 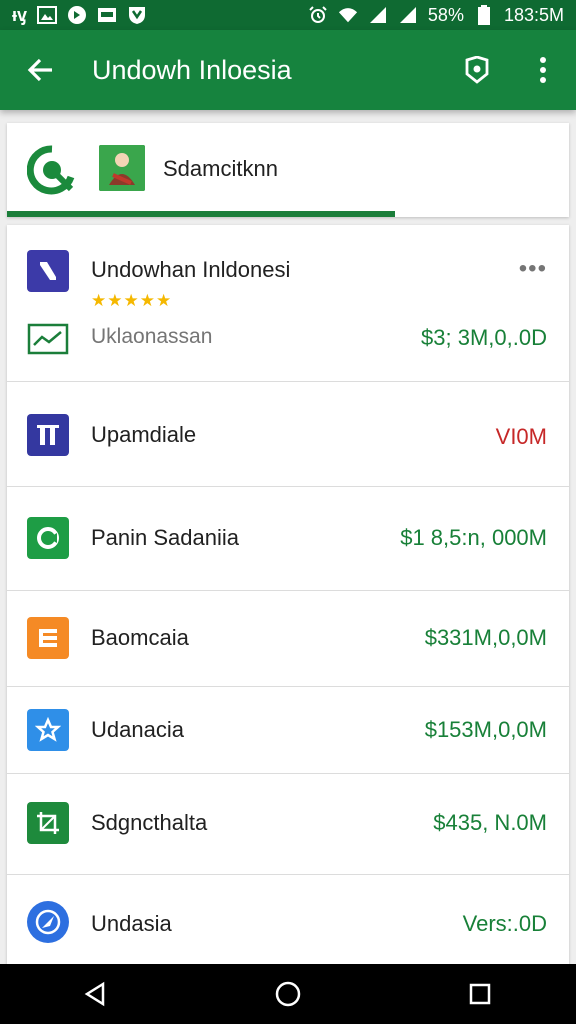 What do you see at coordinates (220, 168) in the screenshot?
I see `search-title: Sdamcitknn` at bounding box center [220, 168].